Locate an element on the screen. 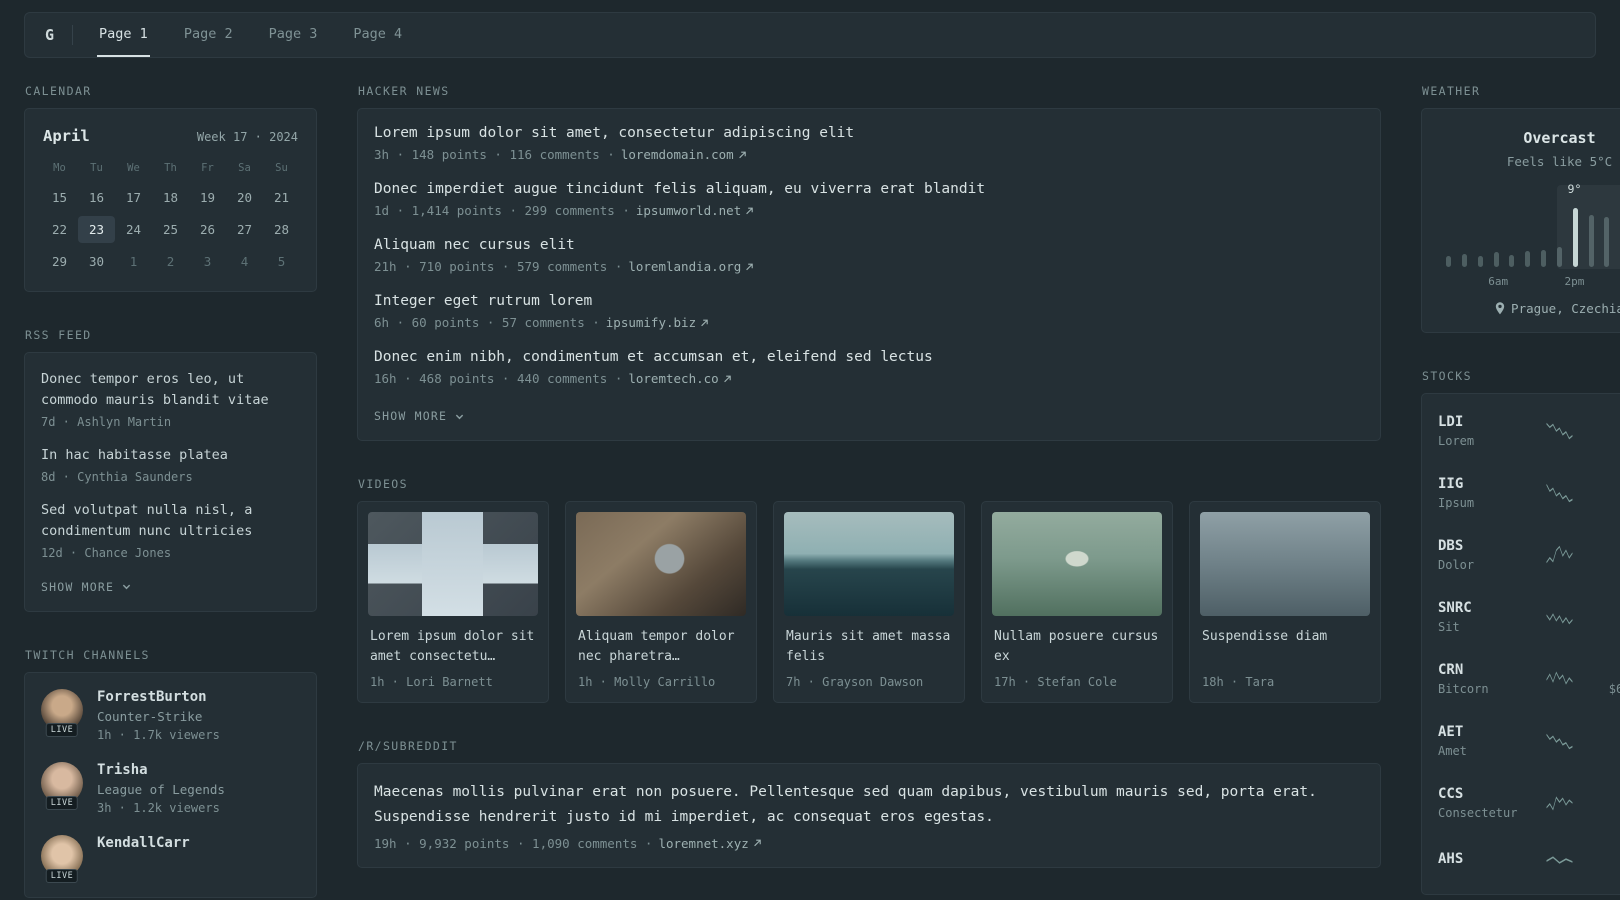 The height and width of the screenshot is (900, 1620). stock-row: LDI Lorem +4.35% $795.18 is located at coordinates (1529, 431).